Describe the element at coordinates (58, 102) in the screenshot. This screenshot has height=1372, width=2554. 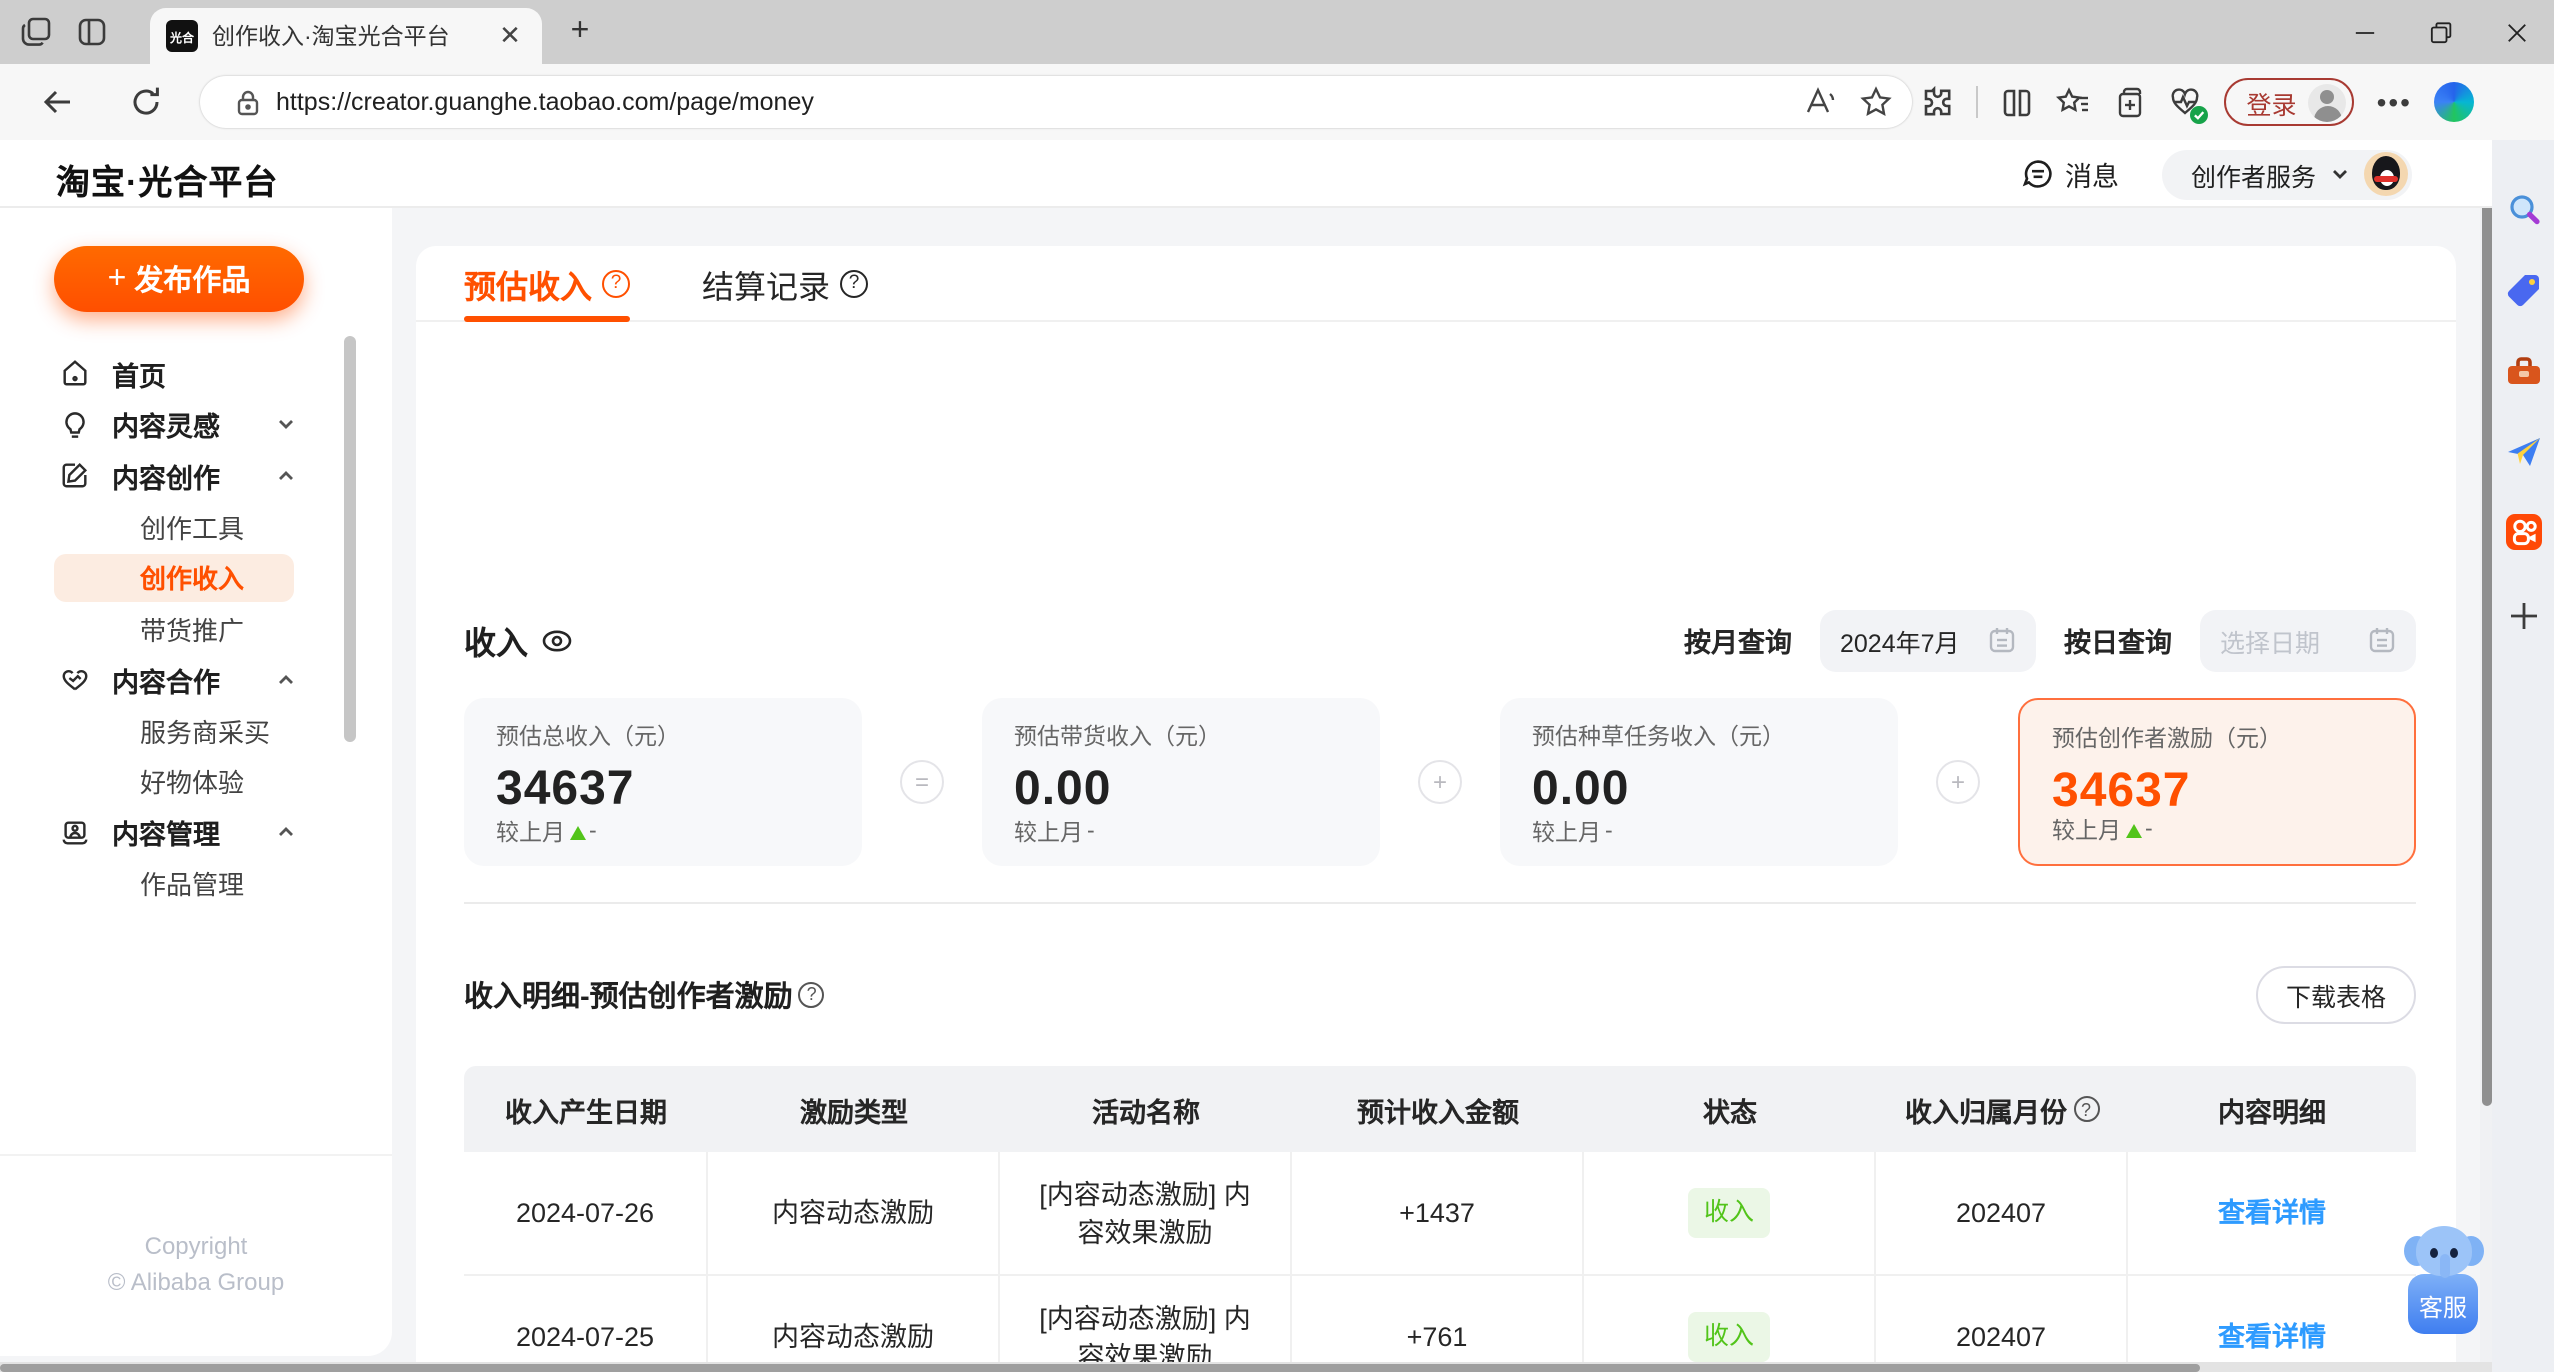
I see `back-icon` at that location.